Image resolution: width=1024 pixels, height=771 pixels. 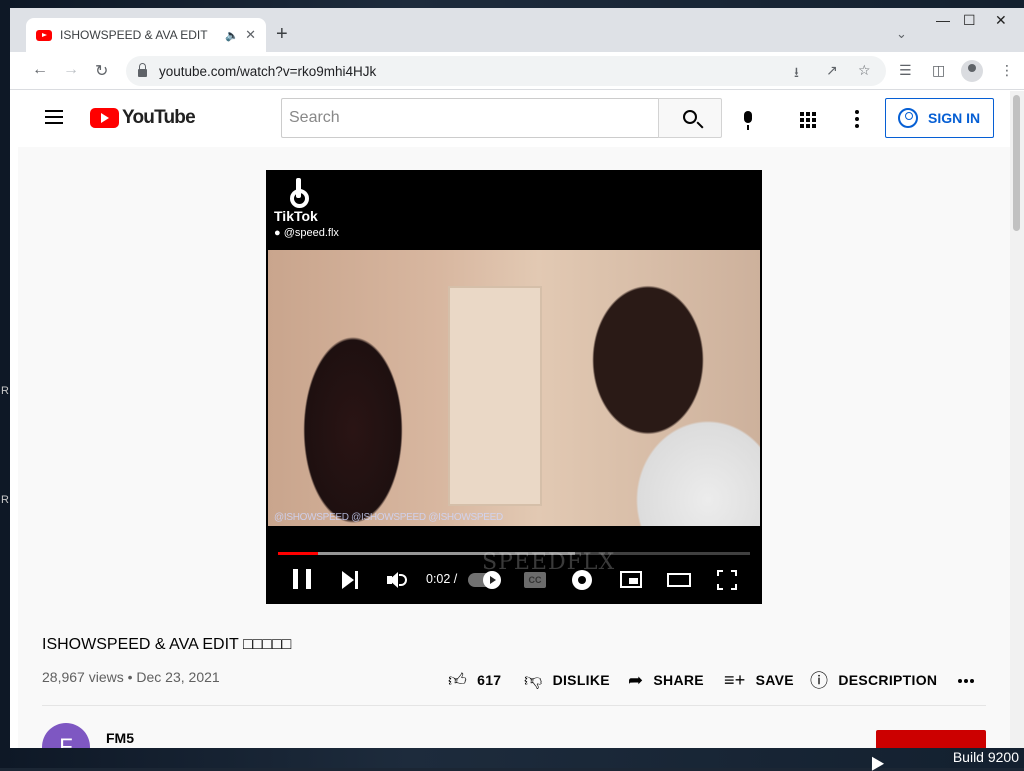 What do you see at coordinates (267, 71) in the screenshot?
I see `address-url: youtube.com/watch?v=rko9mhi4HJk` at bounding box center [267, 71].